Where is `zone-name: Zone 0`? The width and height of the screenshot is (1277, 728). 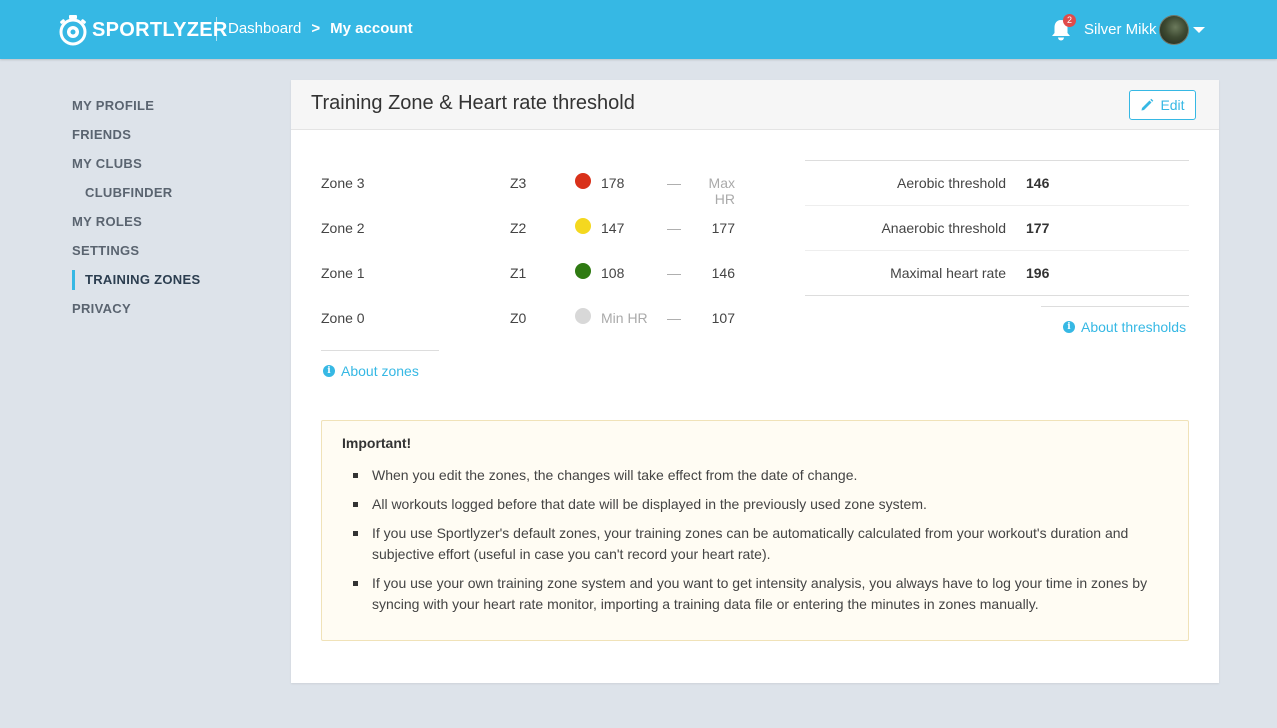
zone-name: Zone 0 is located at coordinates (343, 318).